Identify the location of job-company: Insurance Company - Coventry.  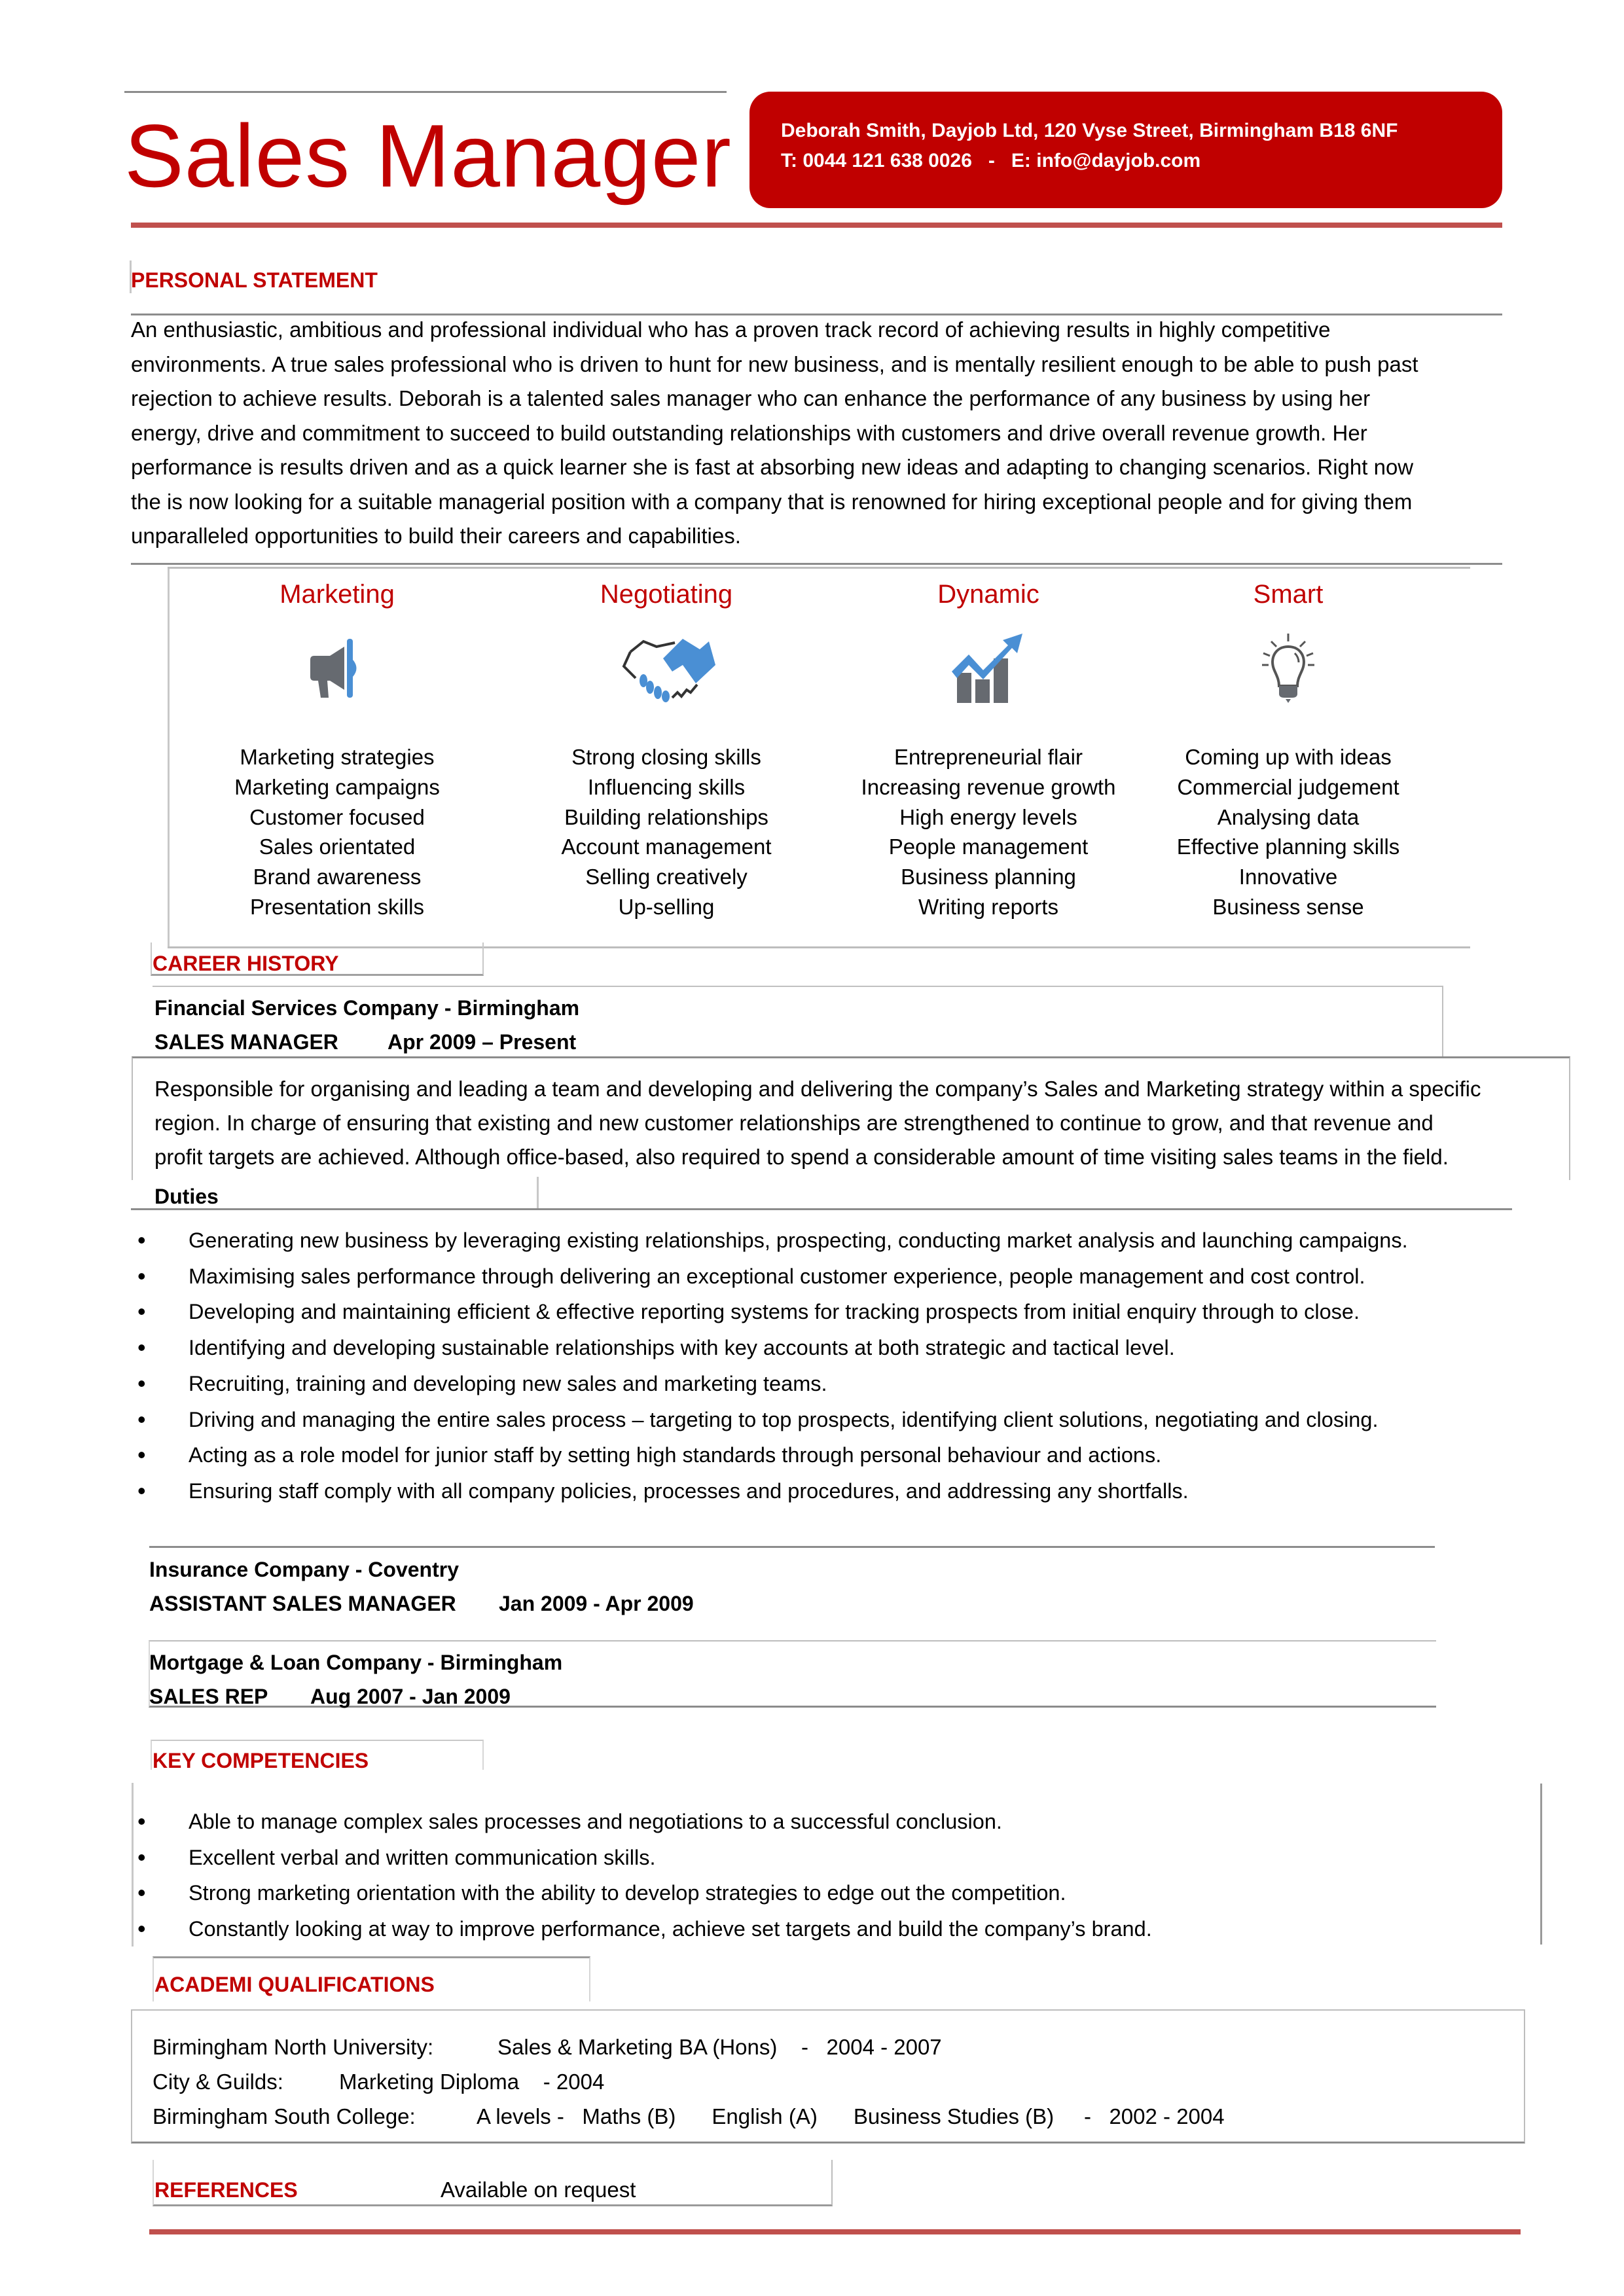
(304, 1569).